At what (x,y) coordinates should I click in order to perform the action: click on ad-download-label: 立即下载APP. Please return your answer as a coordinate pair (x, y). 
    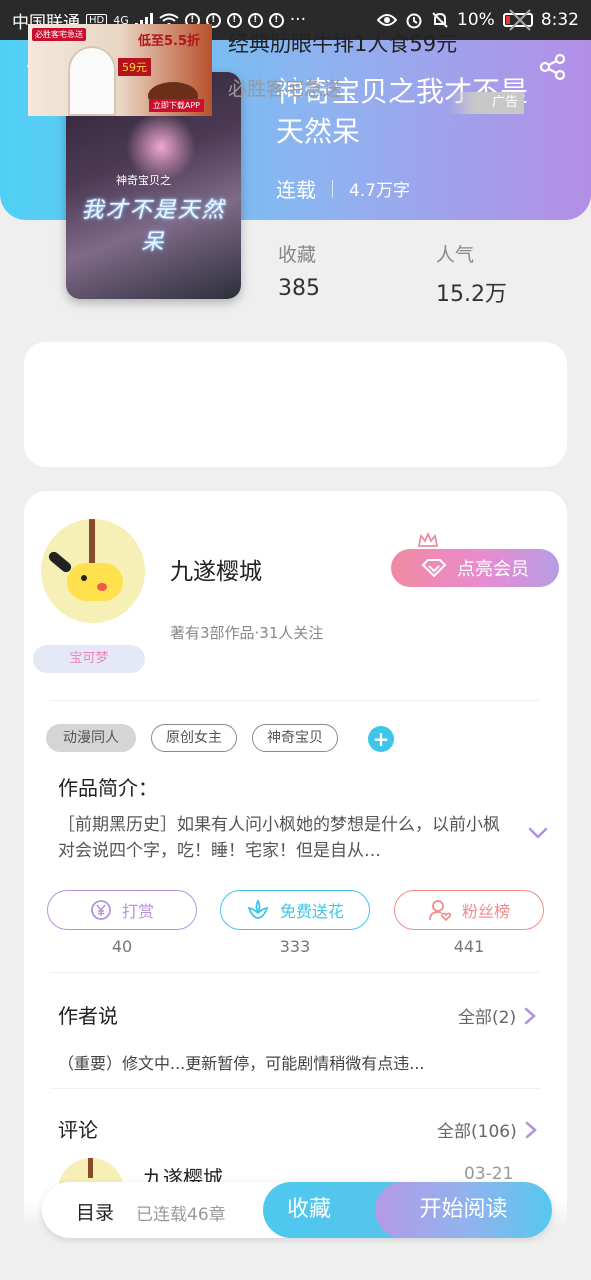
    Looking at the image, I should click on (176, 105).